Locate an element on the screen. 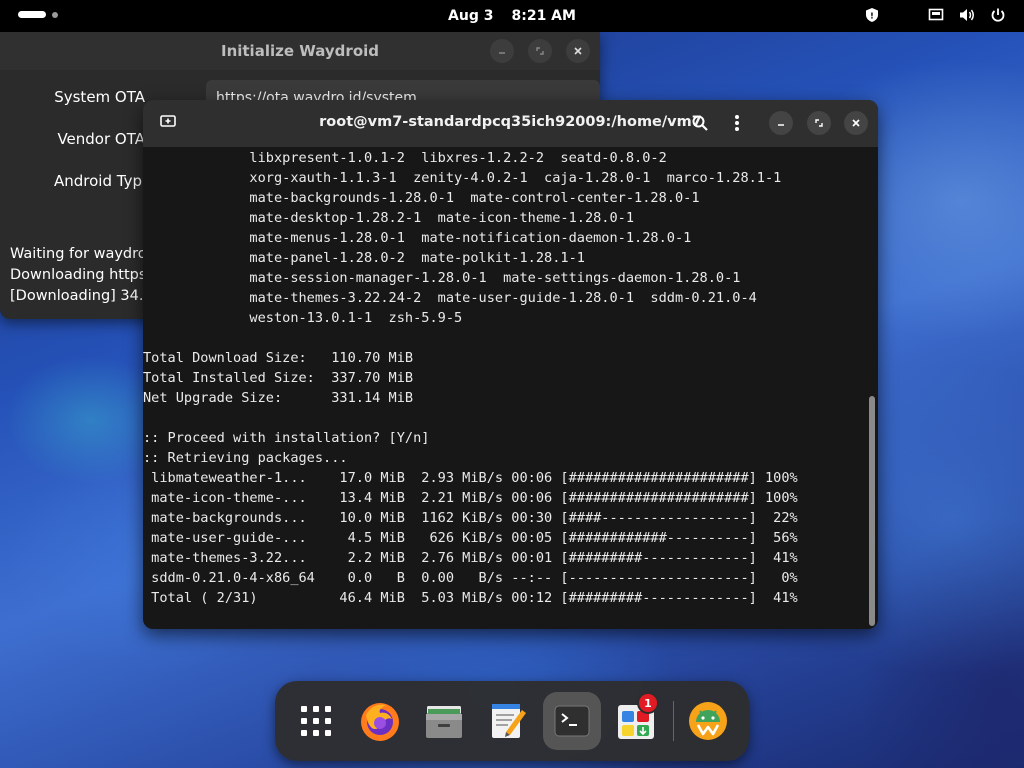  menu-kebab-icon is located at coordinates (737, 125).